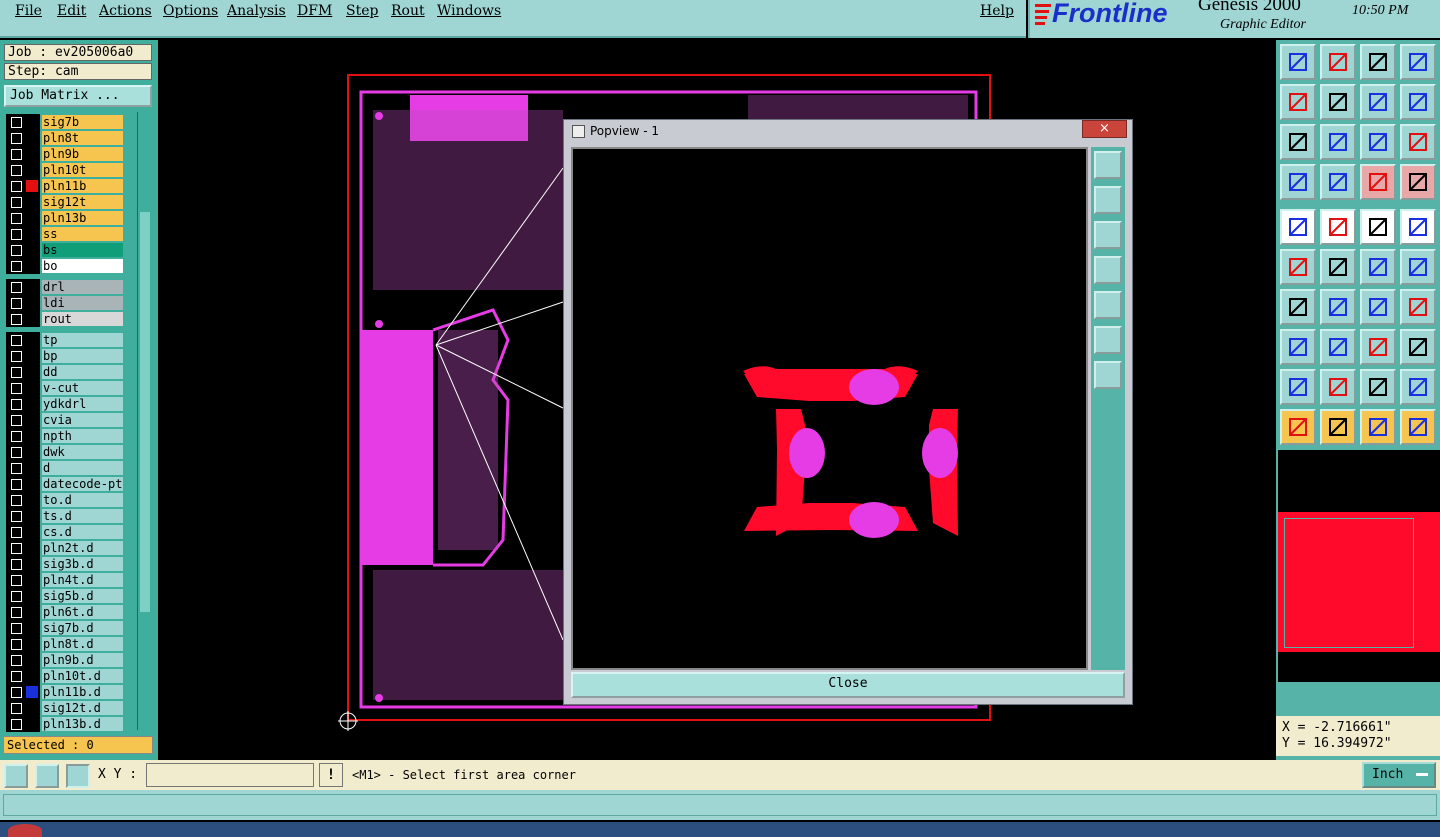 The image size is (1440, 837). Describe the element at coordinates (65, 436) in the screenshot. I see `layer-row: npth` at that location.